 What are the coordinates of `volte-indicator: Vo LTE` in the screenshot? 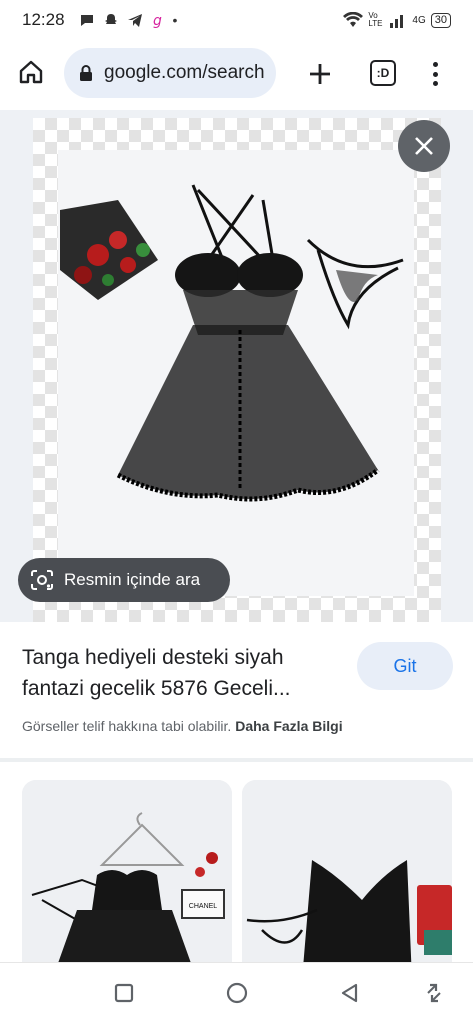 It's located at (375, 19).